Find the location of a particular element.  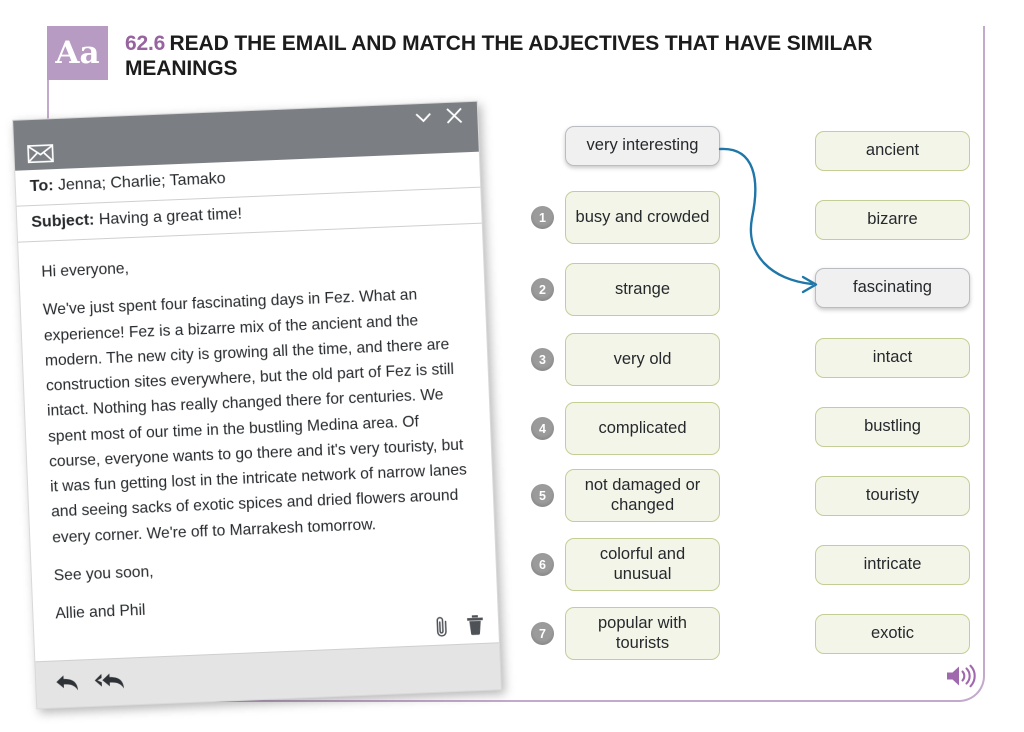

adjective-row-3: fascinating is located at coordinates (892, 288).